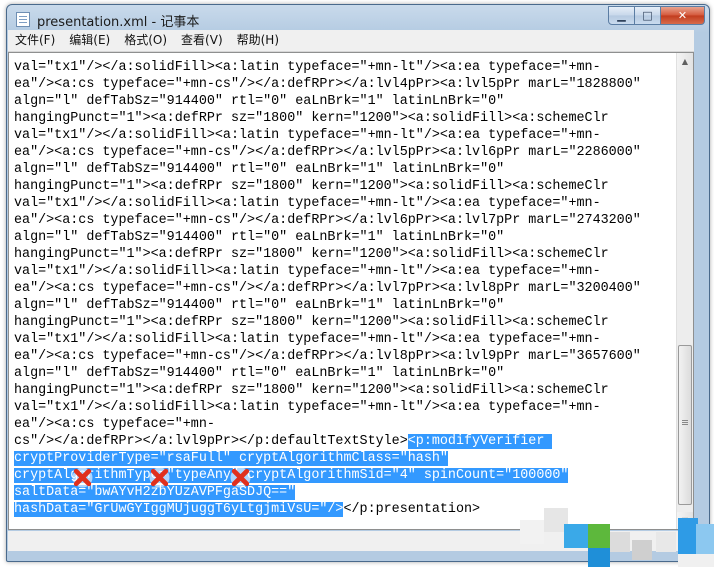 This screenshot has height=567, width=714. I want to click on scroll-thumb, so click(685, 425).